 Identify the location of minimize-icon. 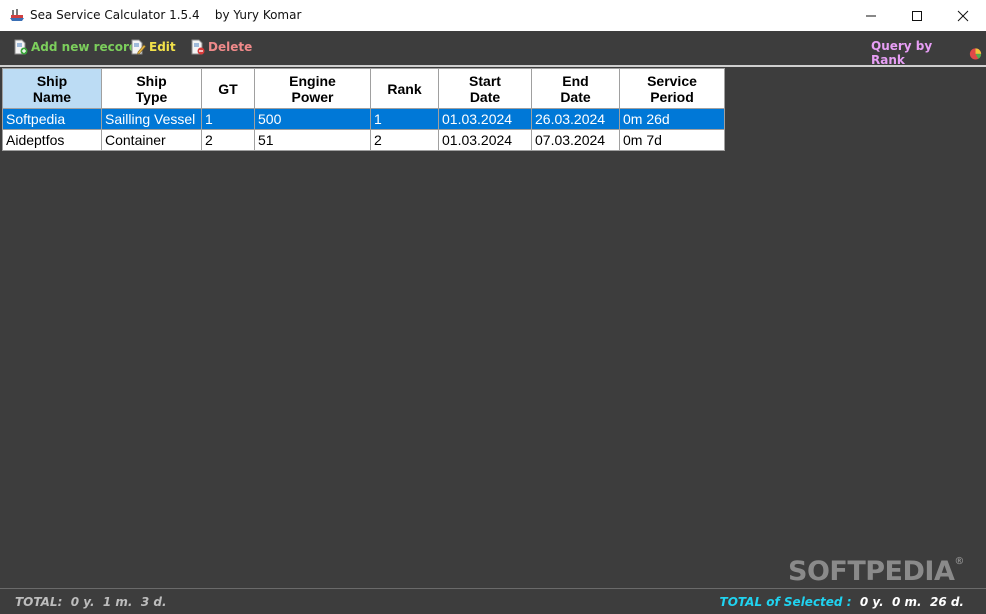
(871, 15).